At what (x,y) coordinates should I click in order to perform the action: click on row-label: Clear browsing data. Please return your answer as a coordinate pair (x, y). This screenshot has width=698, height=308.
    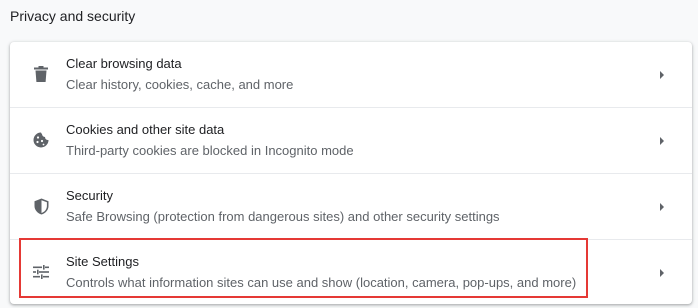
    Looking at the image, I should click on (124, 63).